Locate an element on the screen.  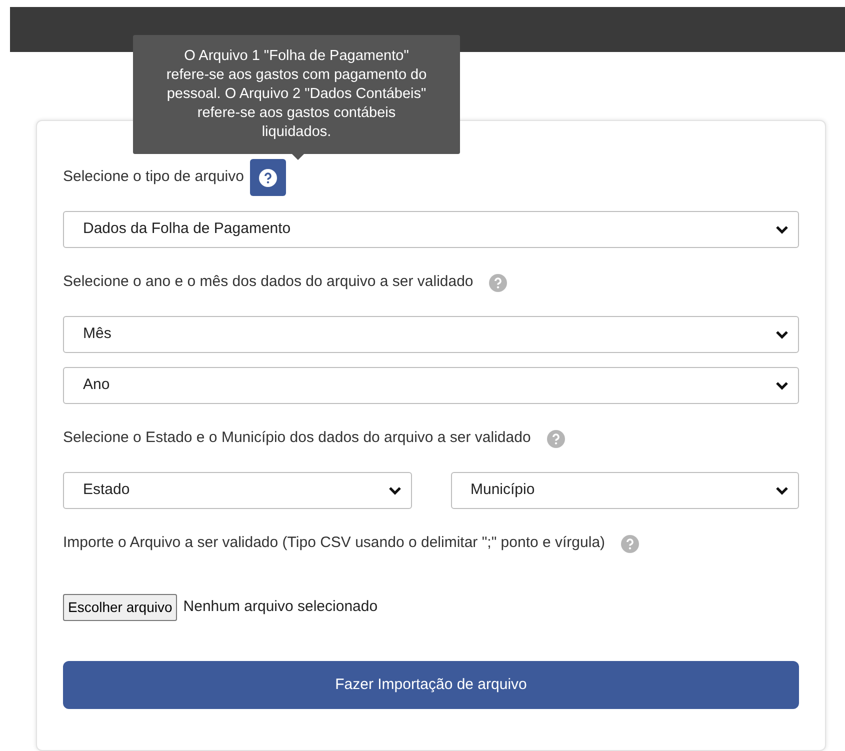
tooltip: O Arquivo 1 "Folha de Pagamento" refere-se aos gastos com pagamento do pessoal. O Arquivo 2 "Dados Contábeis" refere-se aos gastos contábeis liquidados. is located at coordinates (296, 94).